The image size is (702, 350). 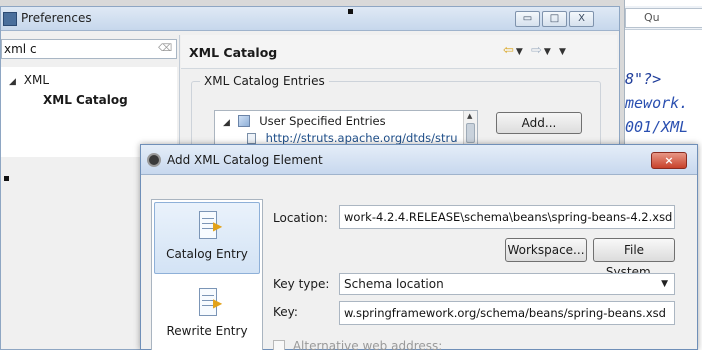 I want to click on back-dropdown-icon: ▼, so click(x=520, y=52).